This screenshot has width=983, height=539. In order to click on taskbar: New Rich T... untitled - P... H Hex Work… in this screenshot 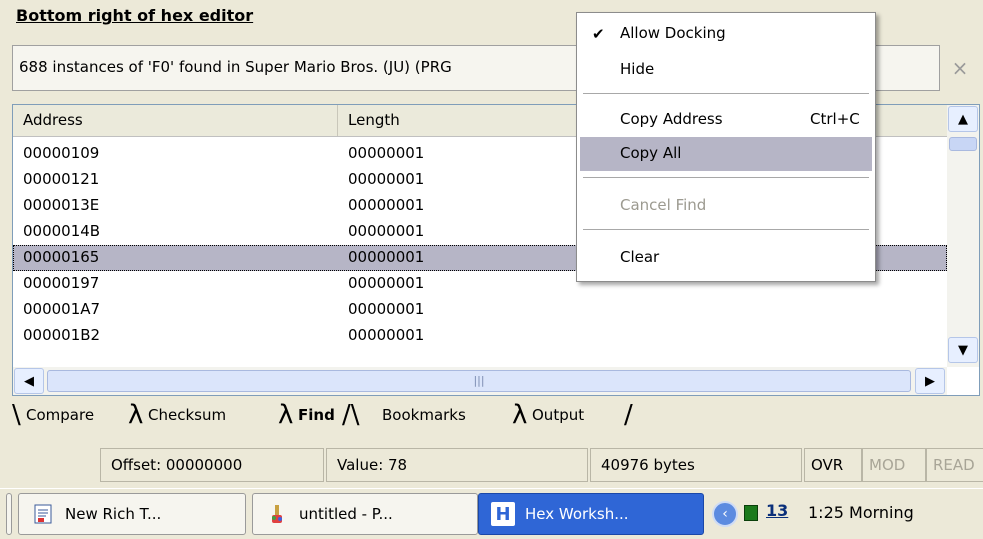, I will do `click(491, 513)`.